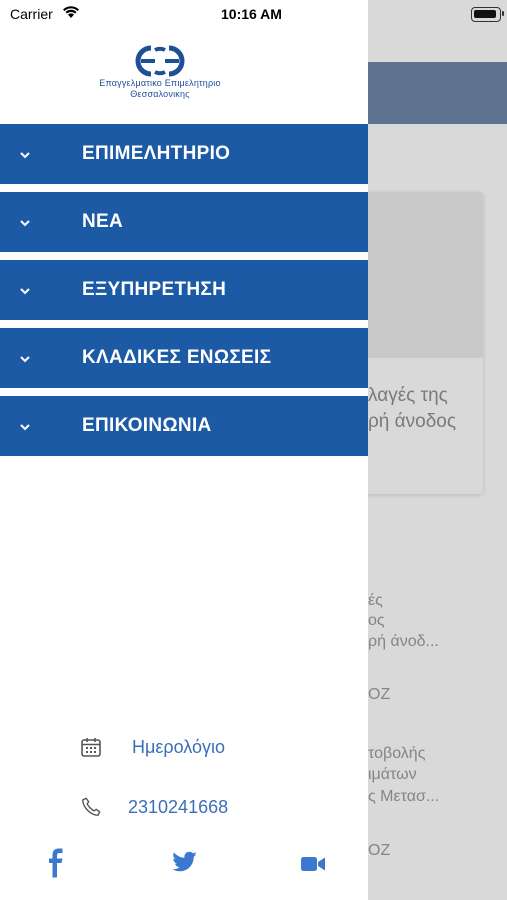 Image resolution: width=507 pixels, height=900 pixels. What do you see at coordinates (160, 61) in the screenshot?
I see `chamber-logo-mark` at bounding box center [160, 61].